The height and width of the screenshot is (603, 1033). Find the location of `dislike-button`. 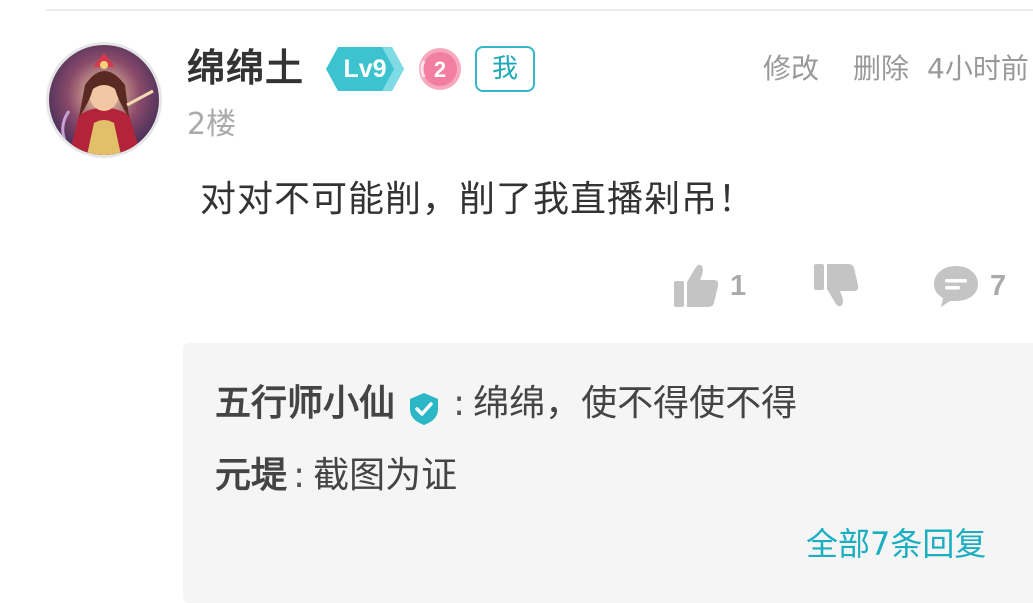

dislike-button is located at coordinates (835, 286).